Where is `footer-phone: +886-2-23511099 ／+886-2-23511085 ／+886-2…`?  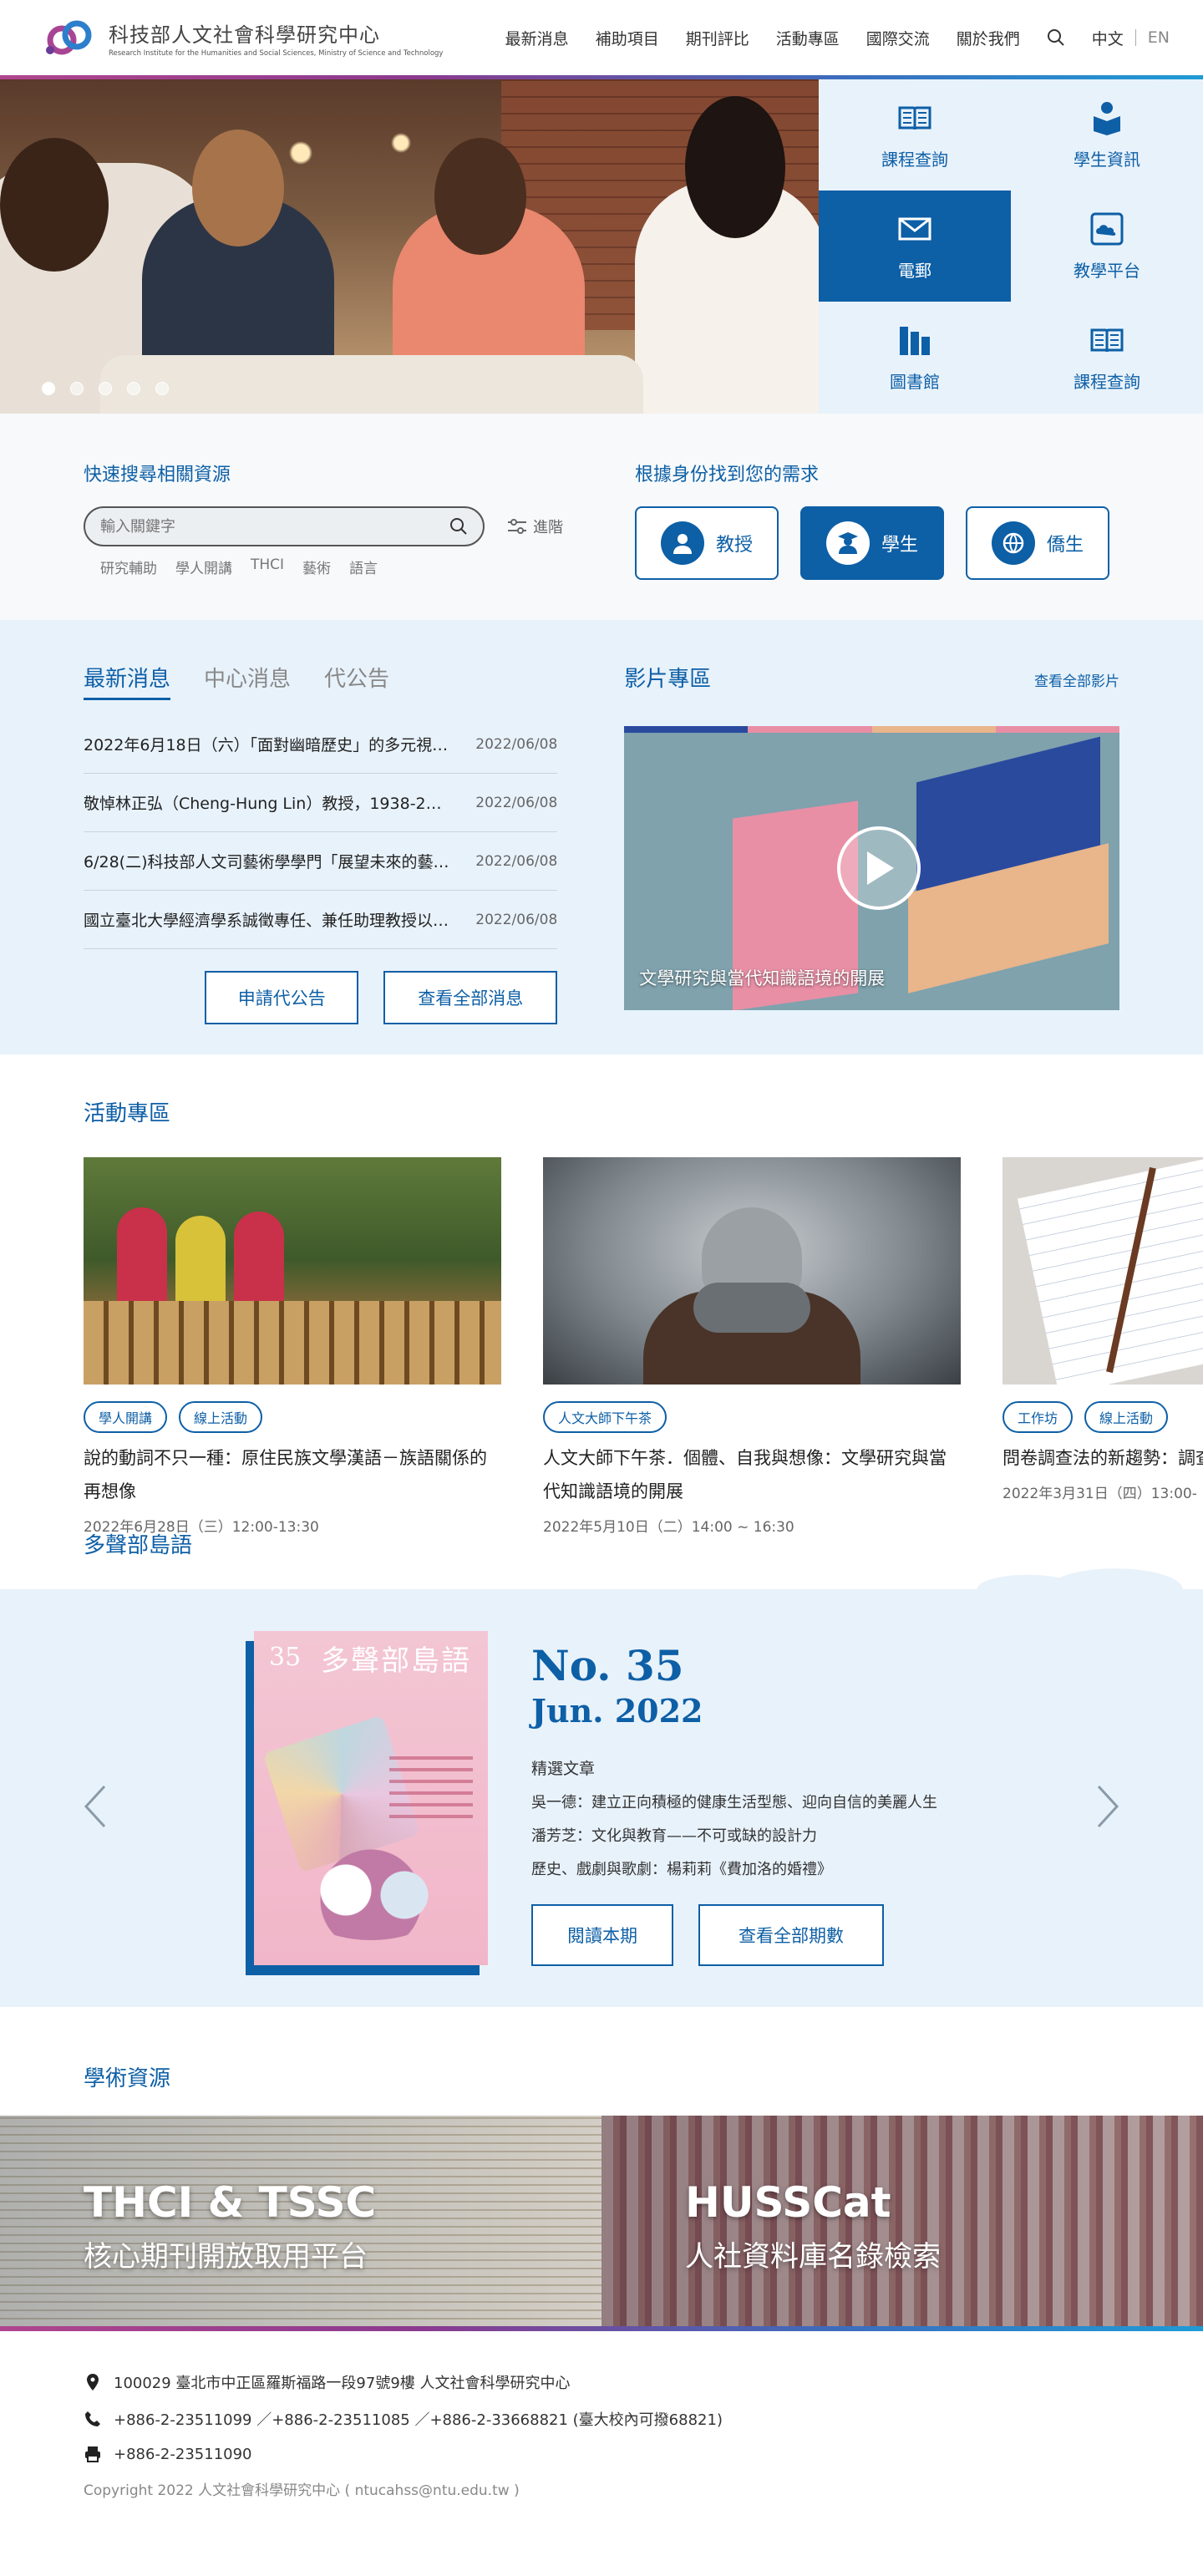
footer-phone: +886-2-23511099 ／+886-2-23511085 ／+886-2… is located at coordinates (419, 2420).